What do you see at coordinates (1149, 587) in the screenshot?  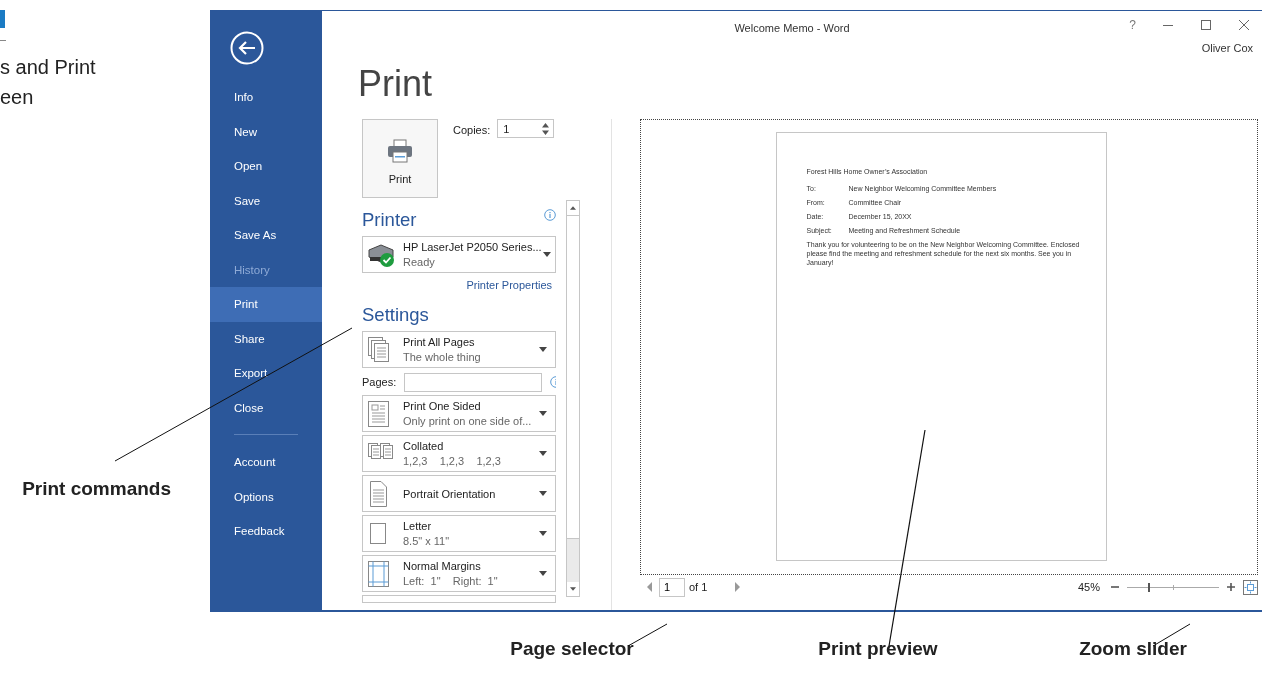 I see `slider-thumb` at bounding box center [1149, 587].